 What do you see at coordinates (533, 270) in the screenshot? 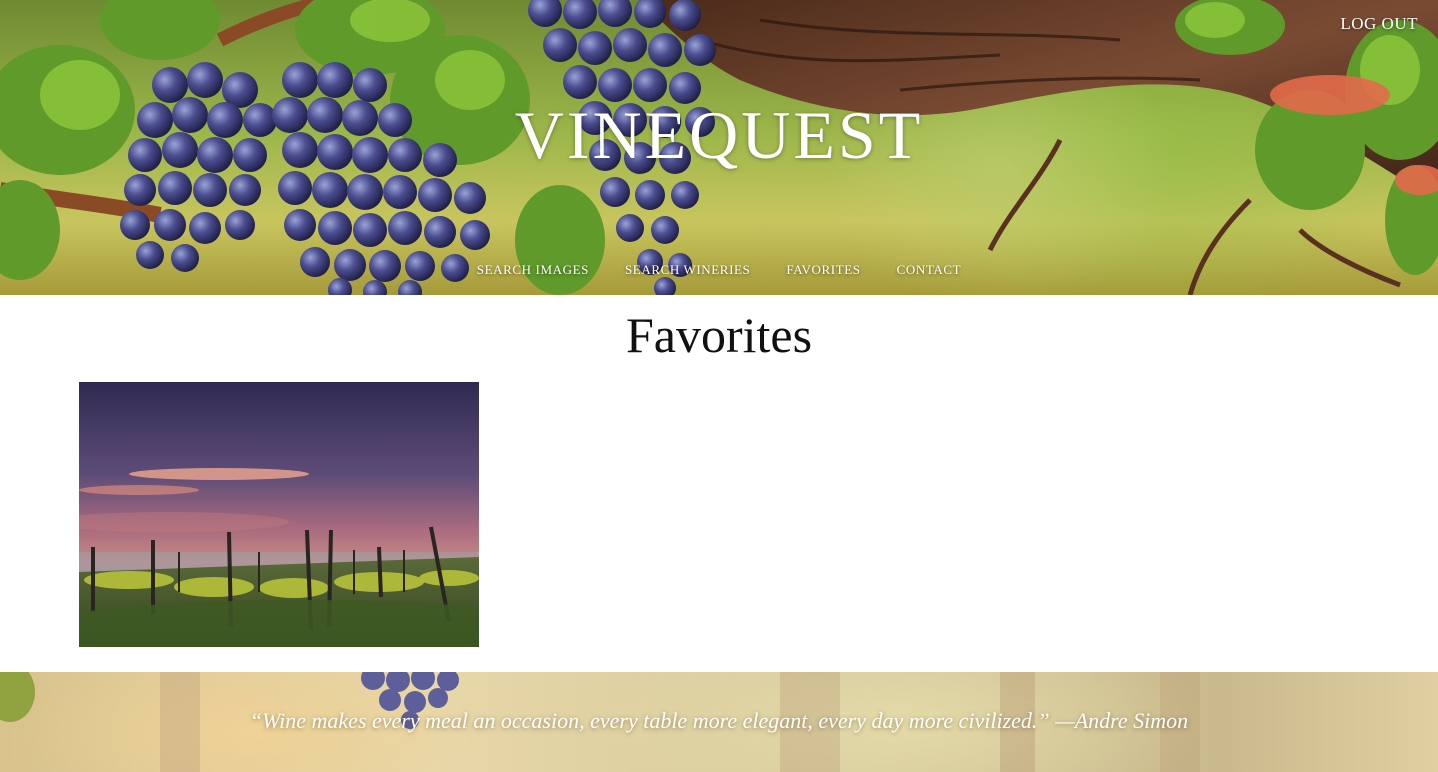
I see `nav-search-images: SEARCH IMAGES` at bounding box center [533, 270].